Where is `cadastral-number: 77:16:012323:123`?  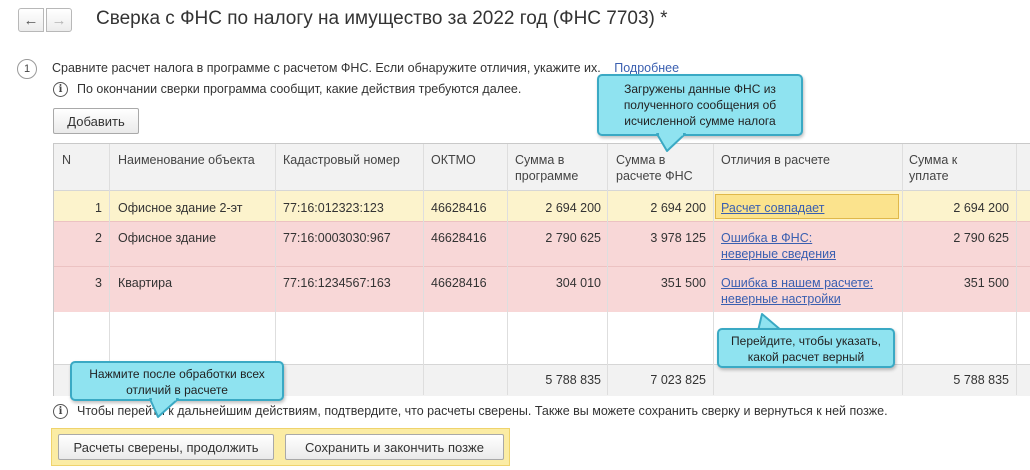
cadastral-number: 77:16:012323:123 is located at coordinates (333, 208).